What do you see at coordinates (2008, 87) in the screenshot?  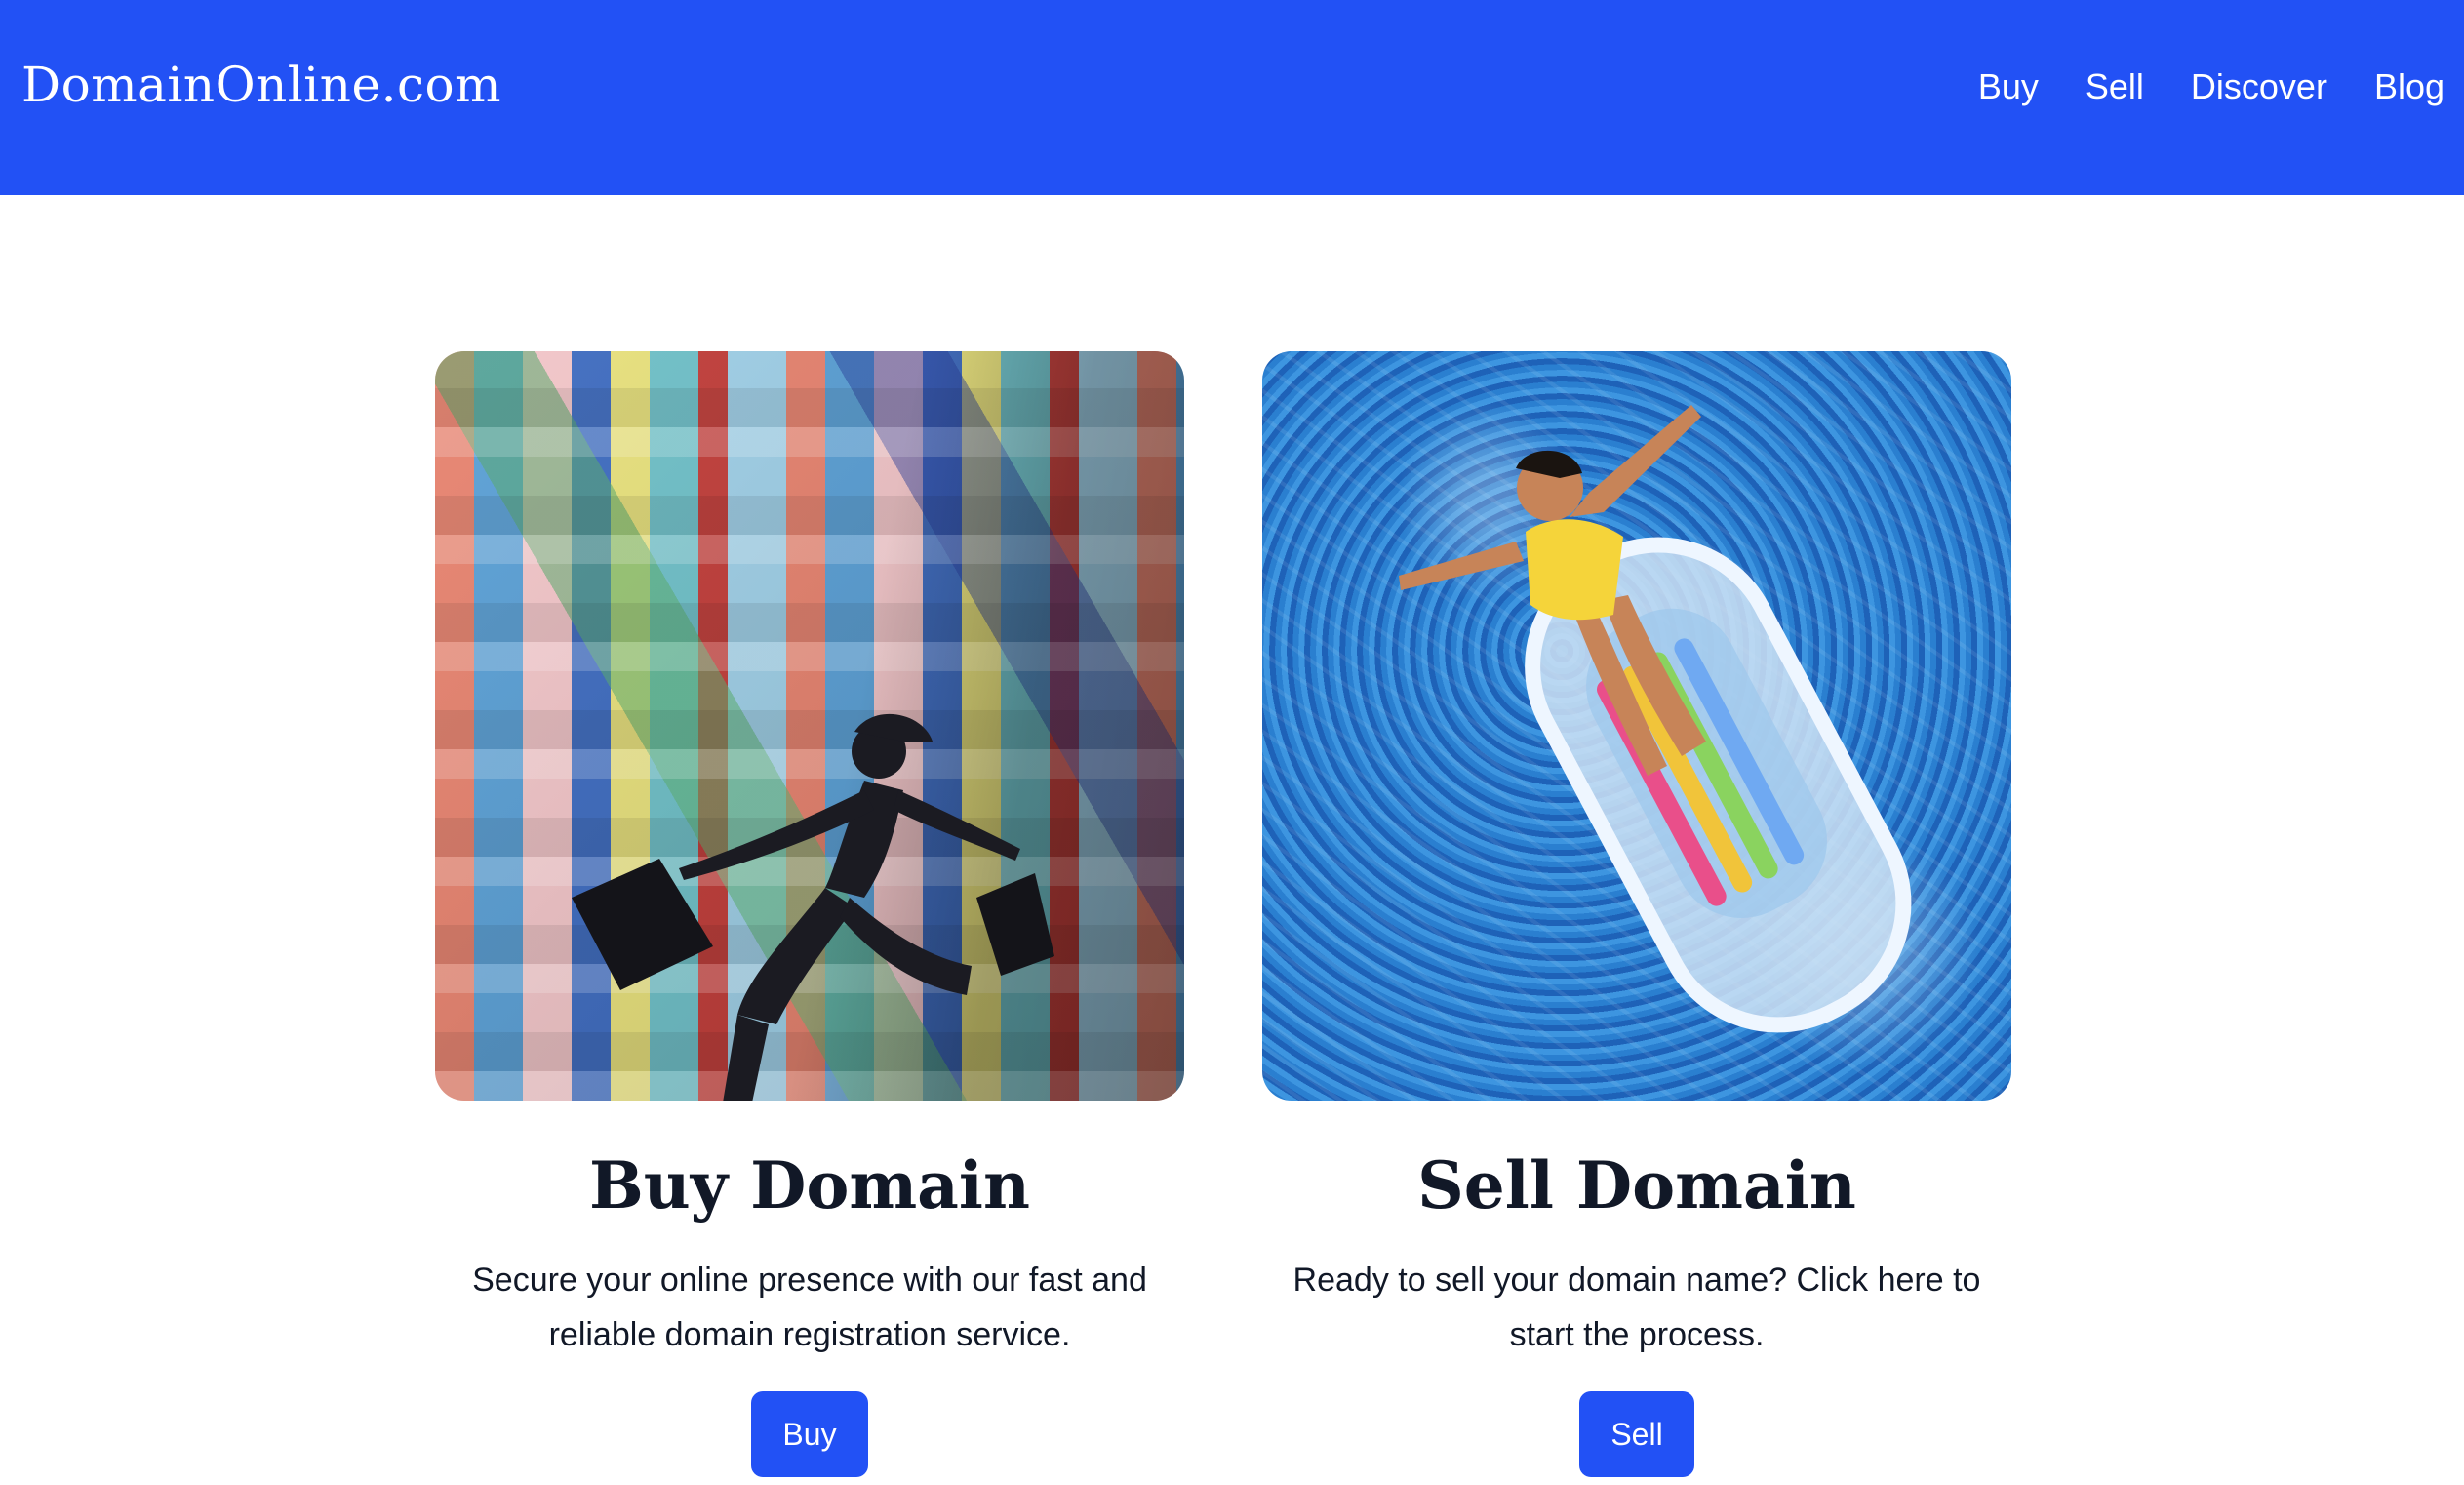 I see `nav-link-buy: Buy` at bounding box center [2008, 87].